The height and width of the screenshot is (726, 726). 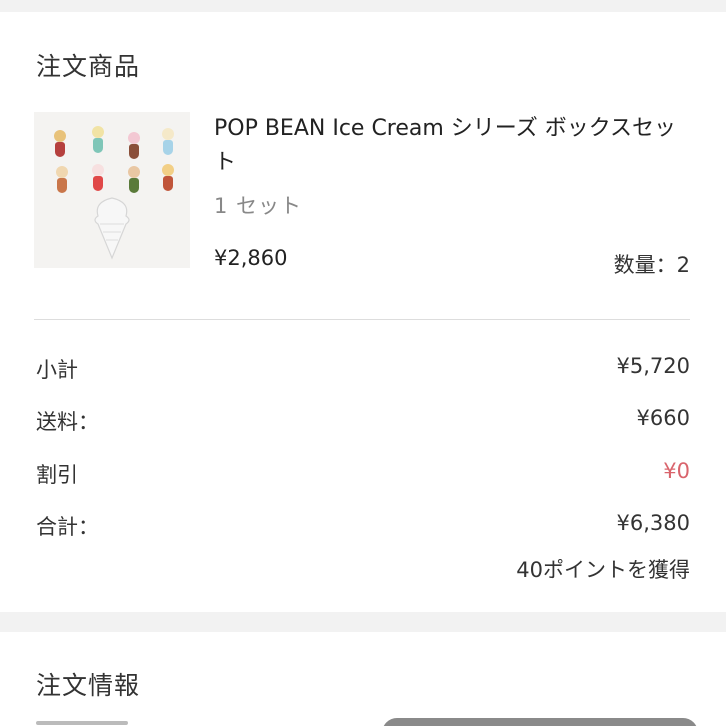 What do you see at coordinates (67, 422) in the screenshot?
I see `shipping-label: 送料：` at bounding box center [67, 422].